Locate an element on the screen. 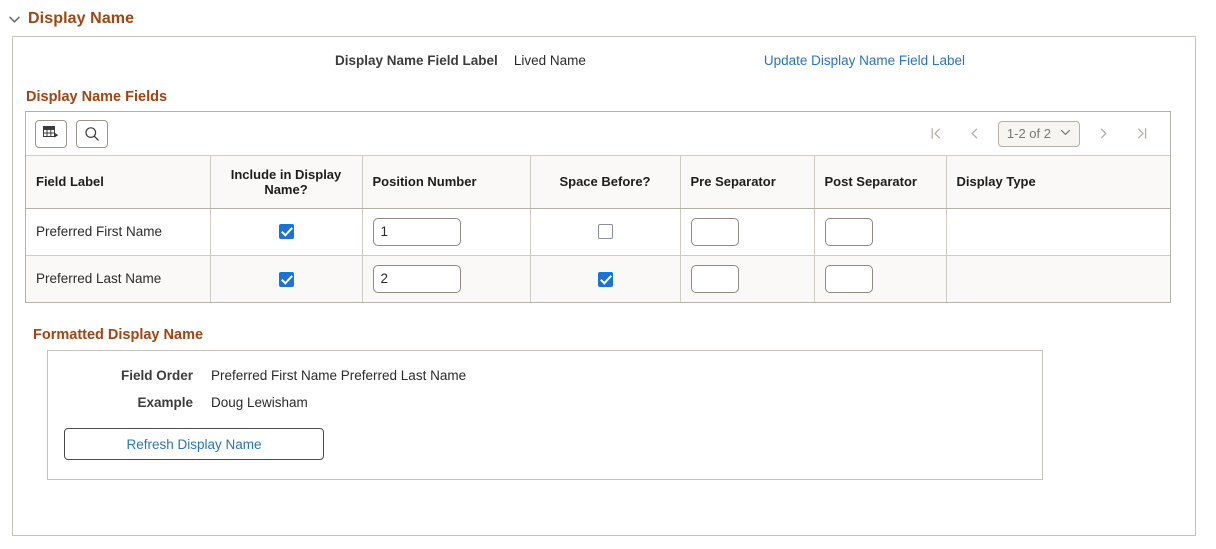 The image size is (1216, 549). example-value: Doug Lewisham is located at coordinates (259, 402).